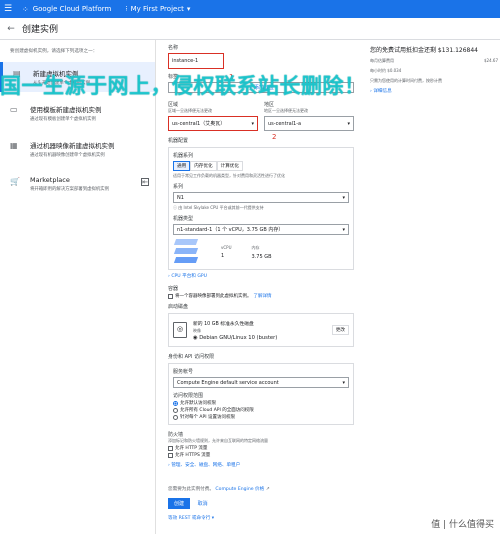 This screenshot has height=534, width=500. What do you see at coordinates (309, 123) in the screenshot?
I see `zone-select: us-central1-a ▾` at bounding box center [309, 123].